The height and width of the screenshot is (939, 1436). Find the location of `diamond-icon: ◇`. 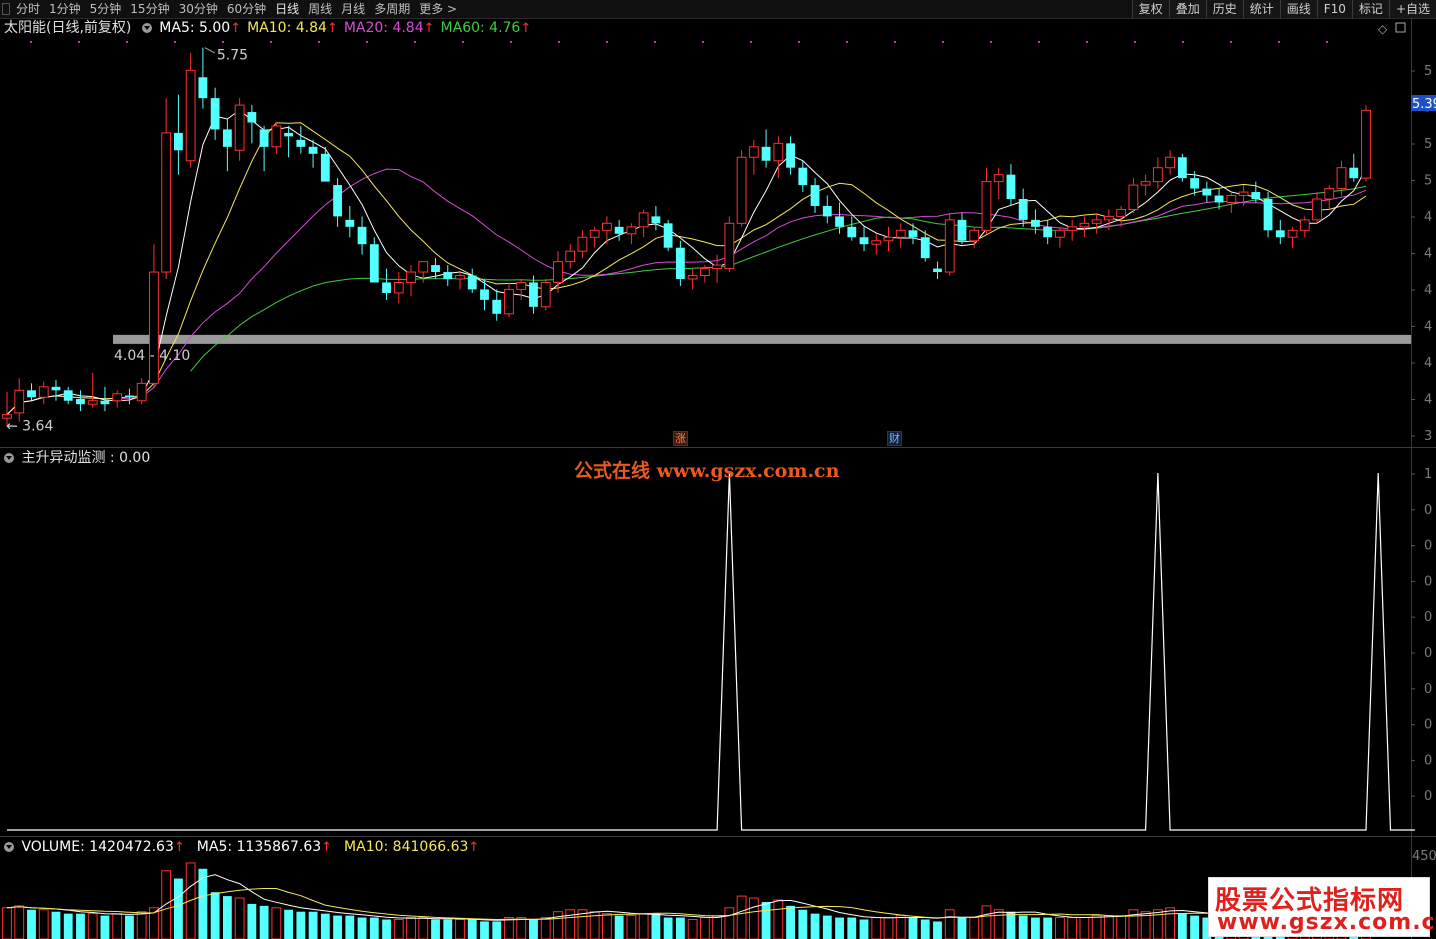

diamond-icon: ◇ is located at coordinates (1383, 29).